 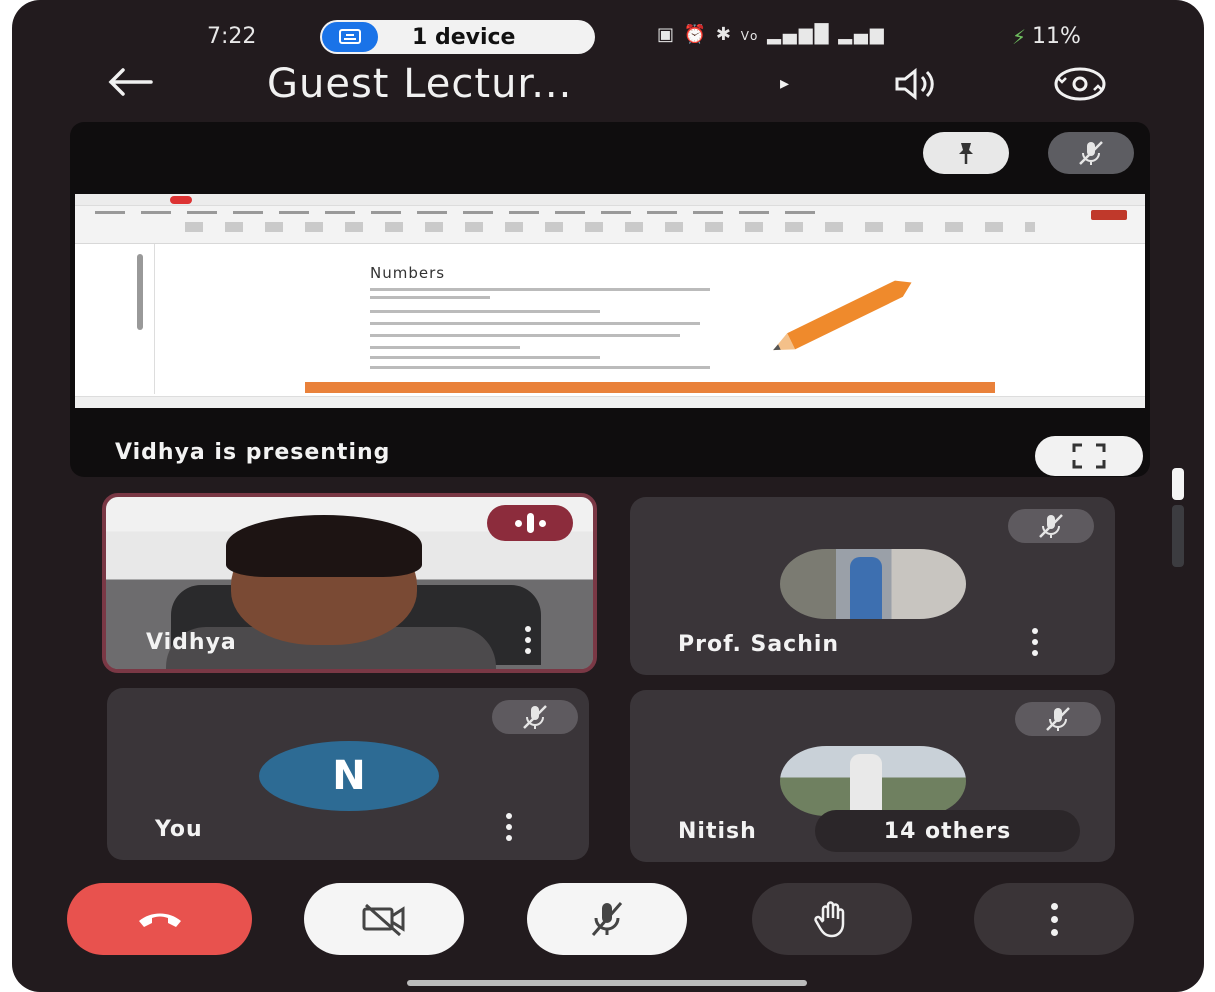 I want to click on microphone-toggle-button, so click(x=607, y=919).